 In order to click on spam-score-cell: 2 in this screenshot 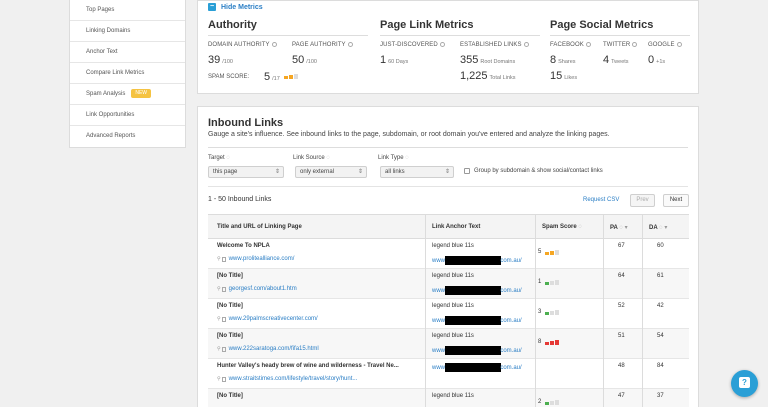, I will do `click(549, 402)`.